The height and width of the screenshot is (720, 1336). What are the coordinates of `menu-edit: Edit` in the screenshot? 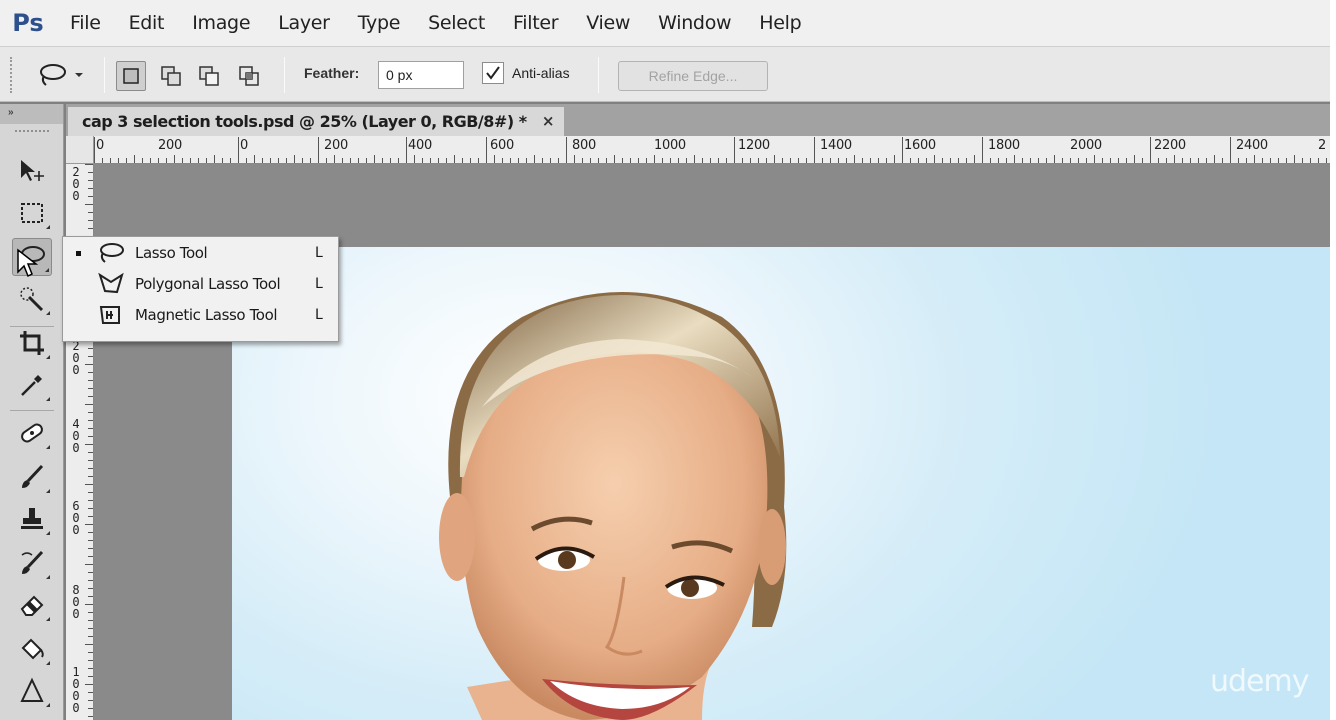 It's located at (147, 23).